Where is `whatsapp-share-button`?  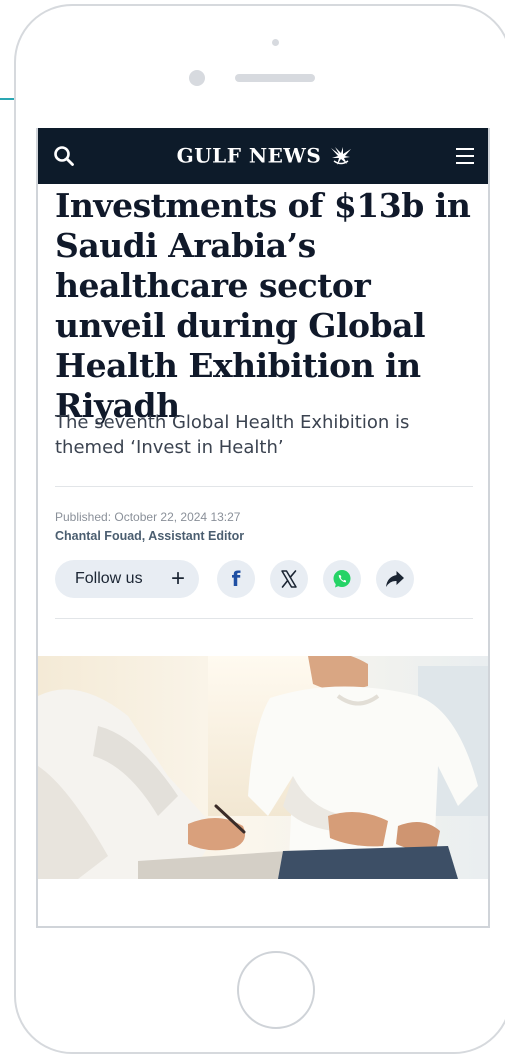
whatsapp-share-button is located at coordinates (342, 579).